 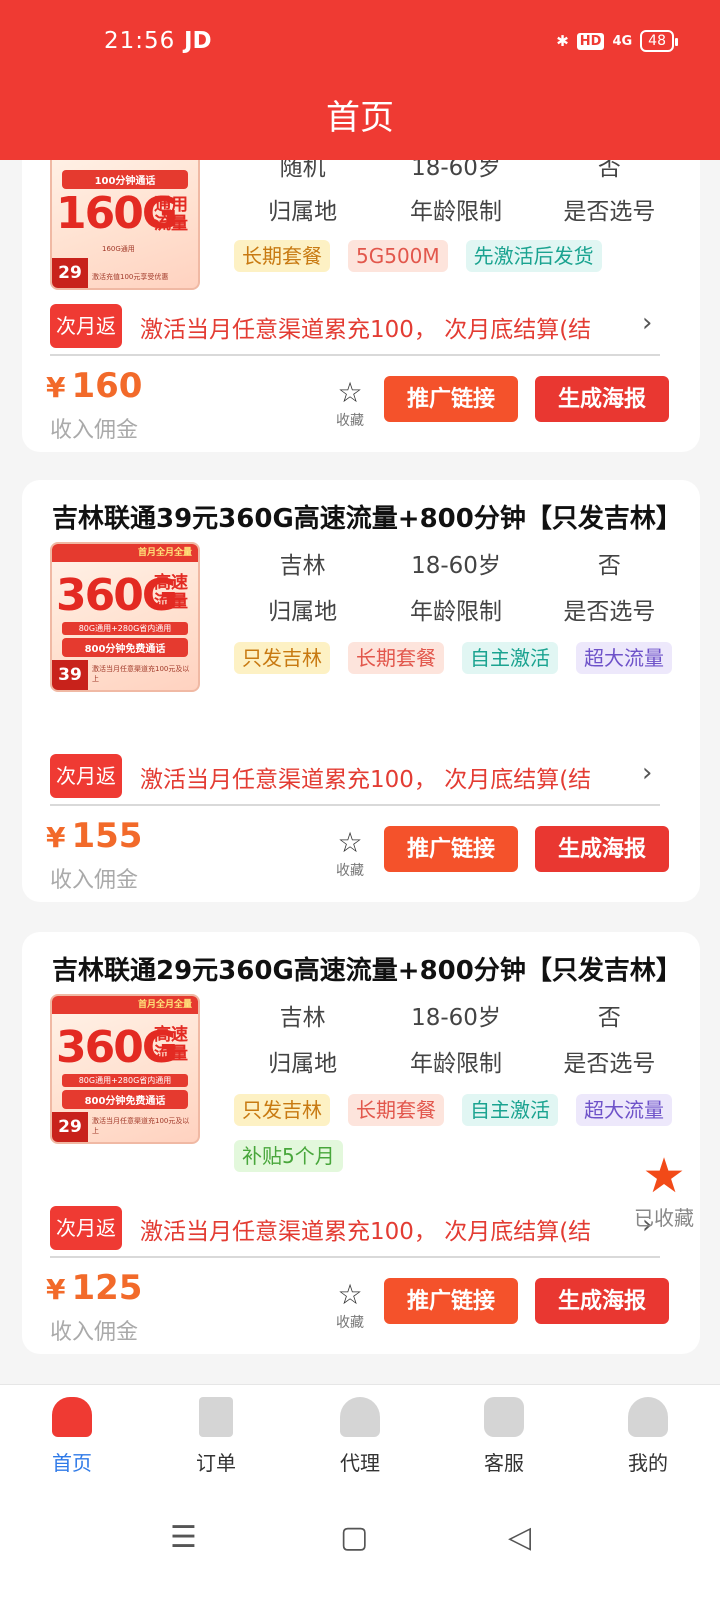 I want to click on tab-profile: 我的, so click(x=648, y=1437).